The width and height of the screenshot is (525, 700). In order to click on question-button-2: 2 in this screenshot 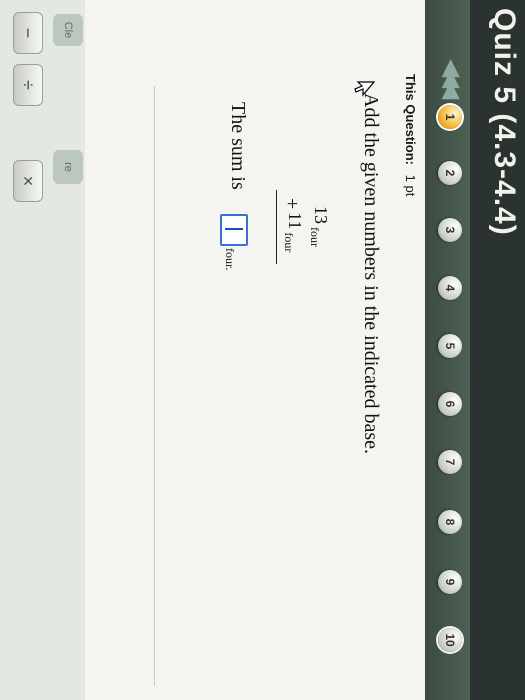, I will do `click(450, 173)`.